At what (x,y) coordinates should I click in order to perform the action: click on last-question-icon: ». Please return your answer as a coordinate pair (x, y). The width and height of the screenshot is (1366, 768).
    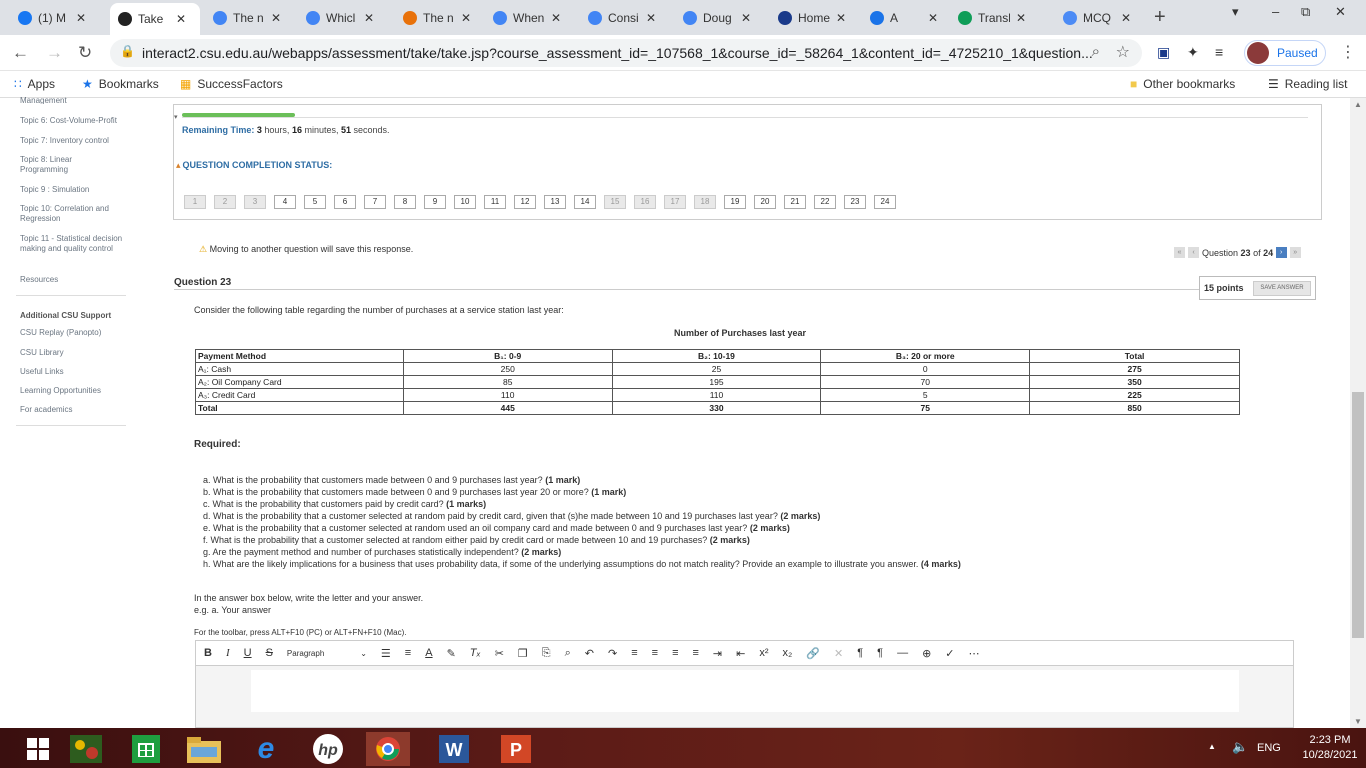
    Looking at the image, I should click on (1295, 252).